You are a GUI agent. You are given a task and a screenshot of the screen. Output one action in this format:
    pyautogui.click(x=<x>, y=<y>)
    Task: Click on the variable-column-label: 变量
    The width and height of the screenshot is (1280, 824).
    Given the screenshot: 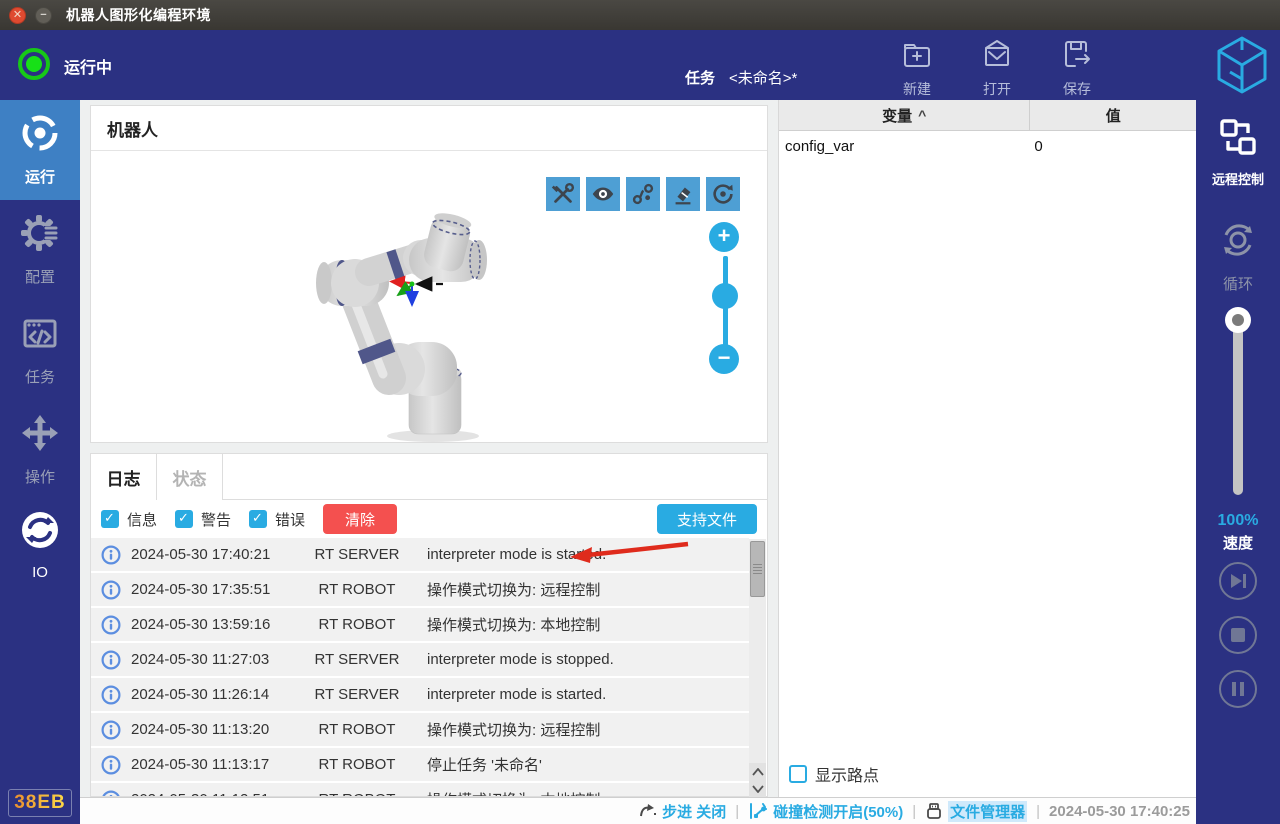 What is the action you would take?
    pyautogui.click(x=897, y=116)
    